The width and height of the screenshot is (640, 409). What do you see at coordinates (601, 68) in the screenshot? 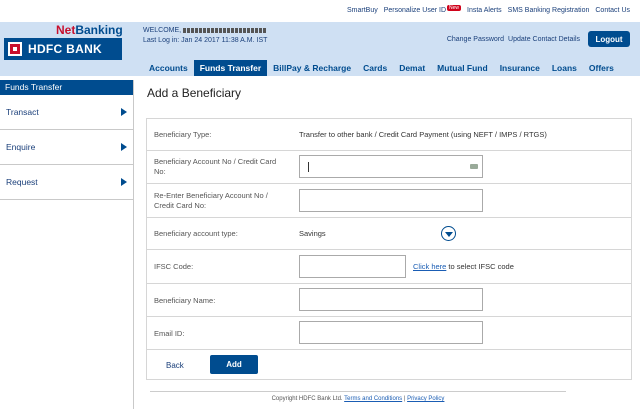
I see `tab-offers: Offers` at bounding box center [601, 68].